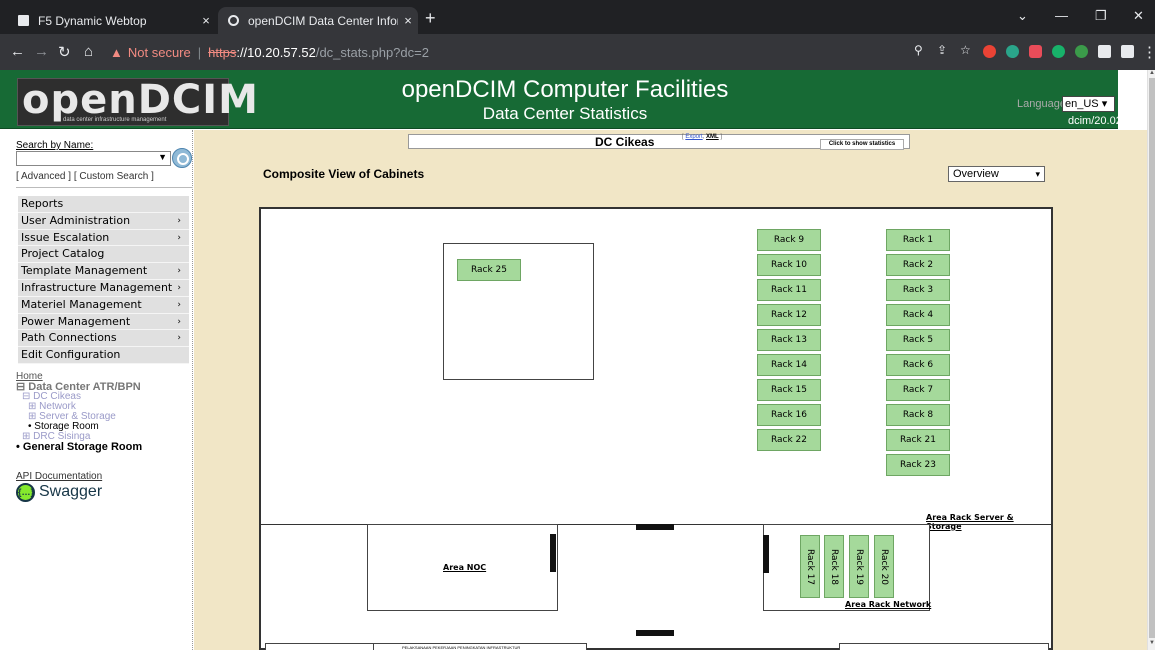 The width and height of the screenshot is (1155, 650). I want to click on rack-7: Rack 7, so click(918, 390).